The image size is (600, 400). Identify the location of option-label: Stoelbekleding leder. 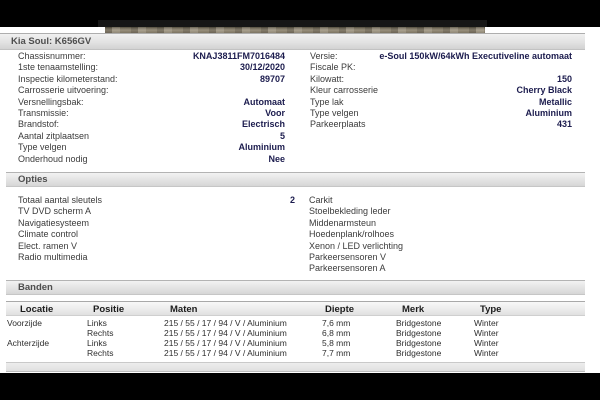
(350, 211).